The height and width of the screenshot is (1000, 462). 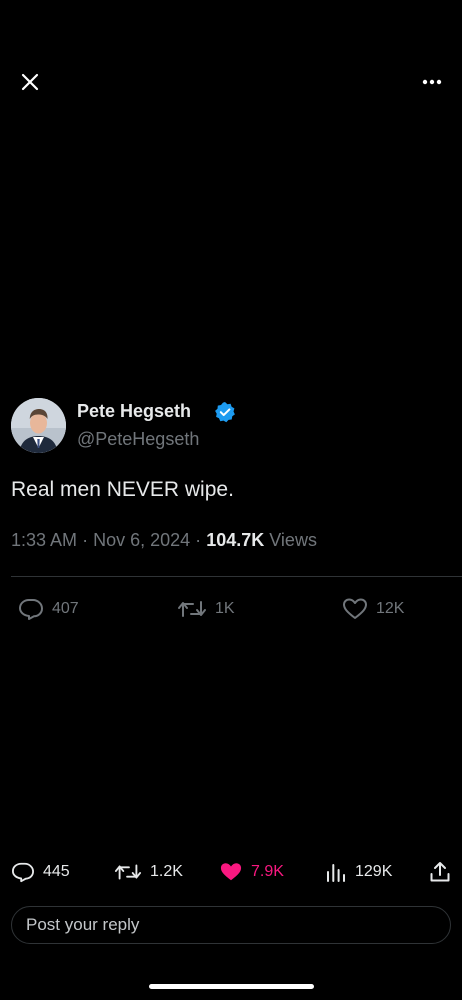 What do you see at coordinates (267, 871) in the screenshot?
I see `like-count: 7.9K` at bounding box center [267, 871].